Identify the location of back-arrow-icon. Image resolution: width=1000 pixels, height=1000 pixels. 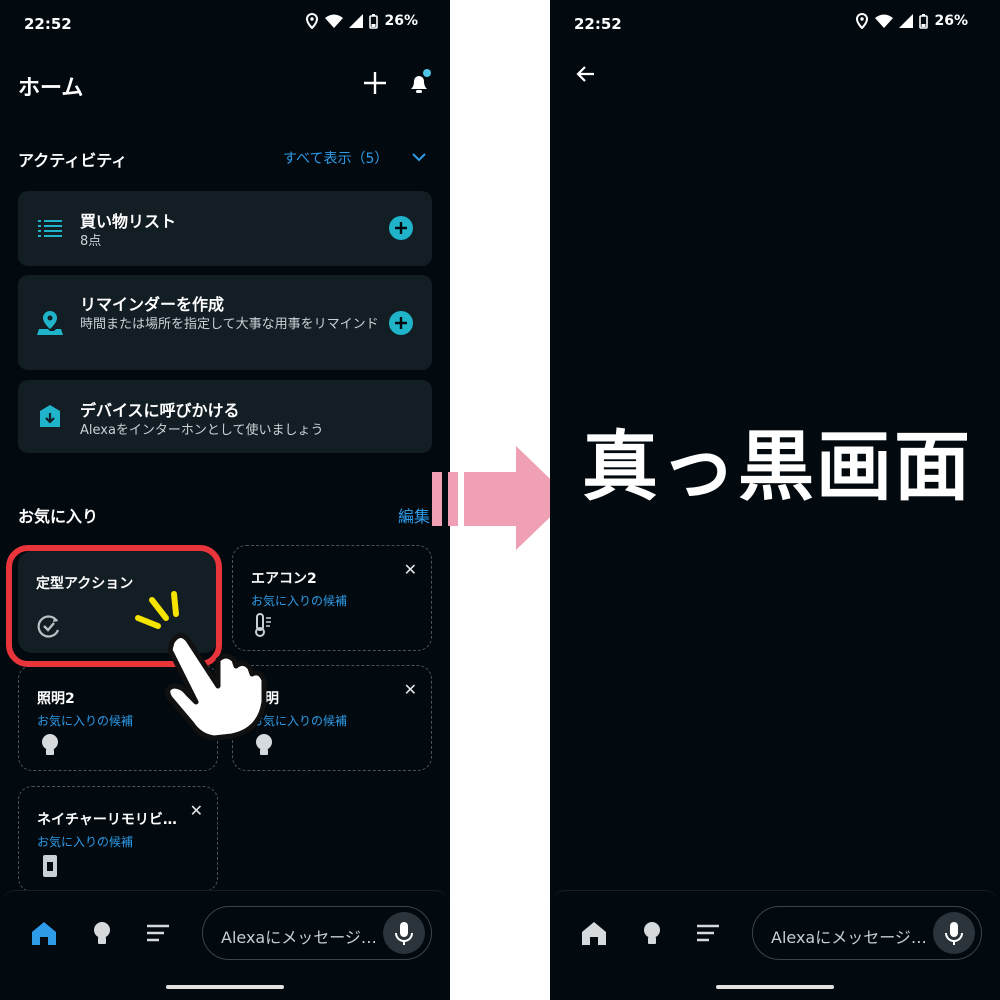
(586, 74).